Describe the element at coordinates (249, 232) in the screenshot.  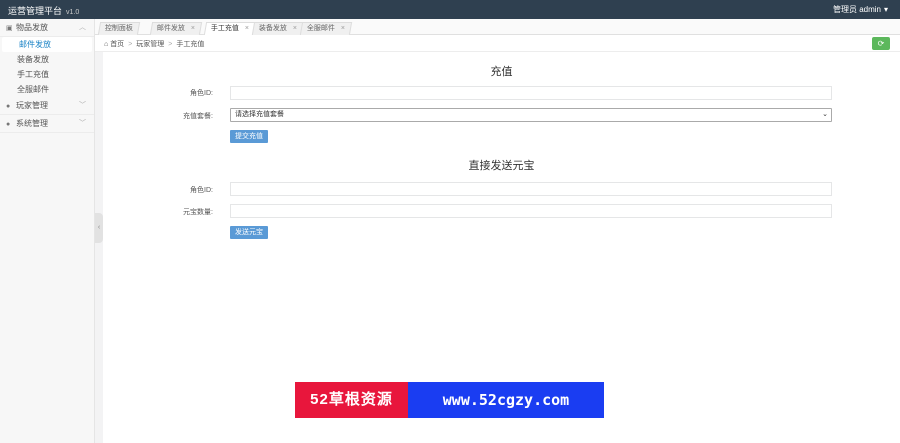
I see `send-yuanbao-button: 发送元宝` at that location.